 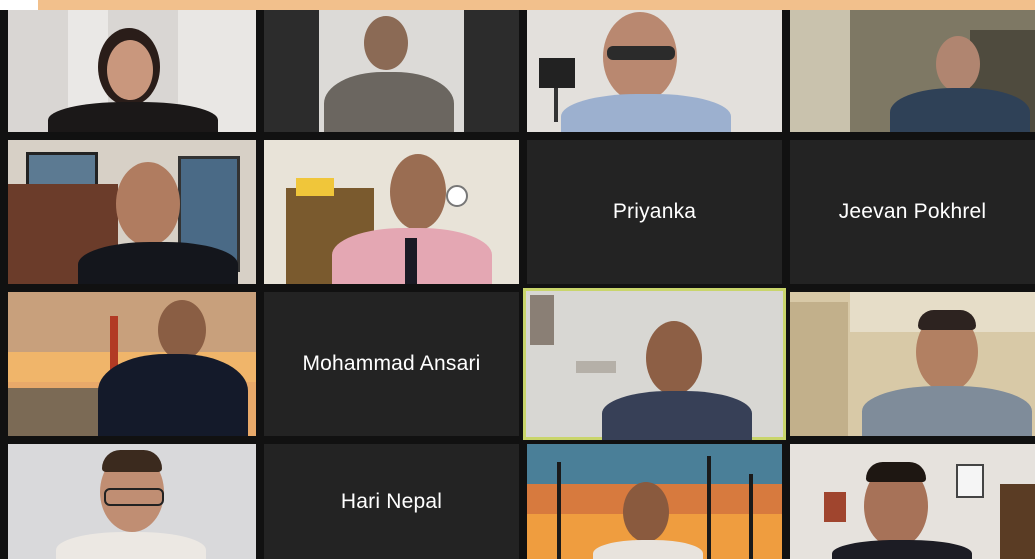 I want to click on participant-tile-active-speaker, so click(x=654, y=364).